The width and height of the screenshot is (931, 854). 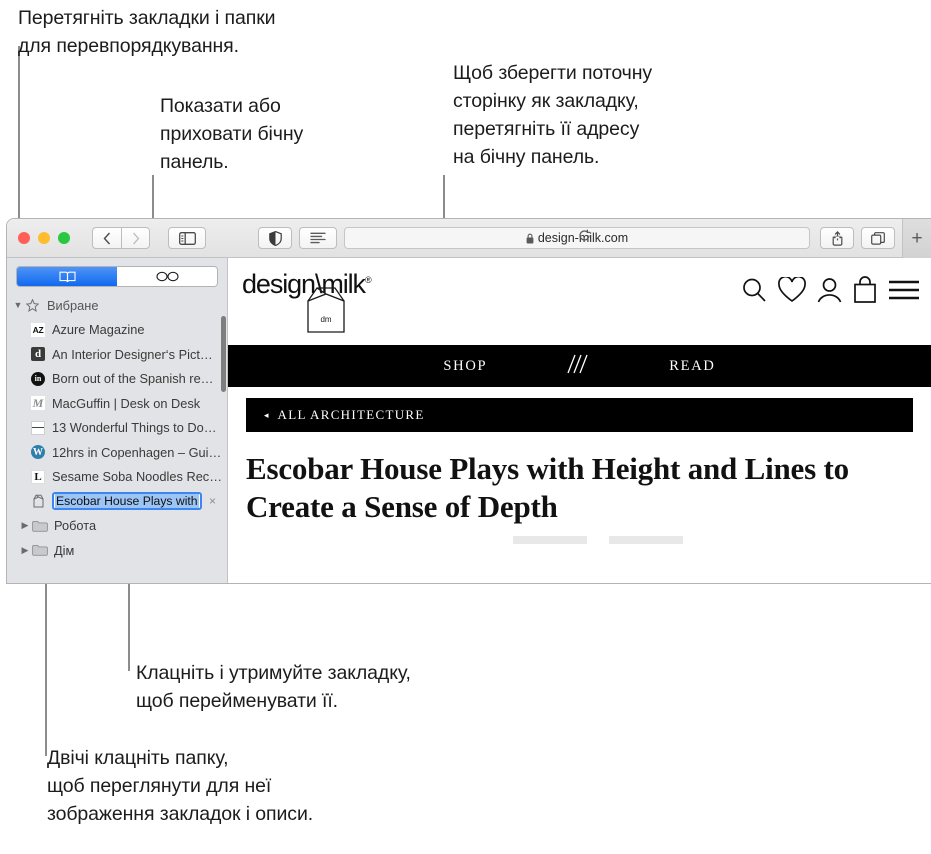 I want to click on milk-carton-icon: dm, so click(x=326, y=312).